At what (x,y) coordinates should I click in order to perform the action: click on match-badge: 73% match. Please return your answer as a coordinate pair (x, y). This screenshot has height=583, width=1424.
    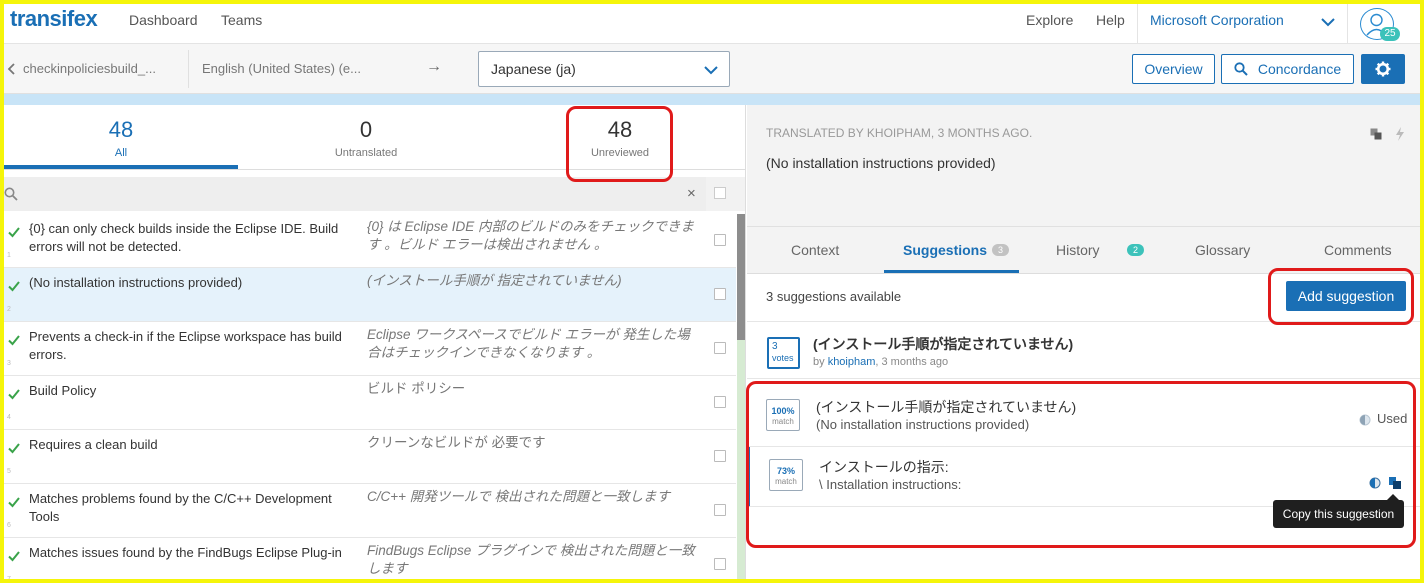
    Looking at the image, I should click on (786, 475).